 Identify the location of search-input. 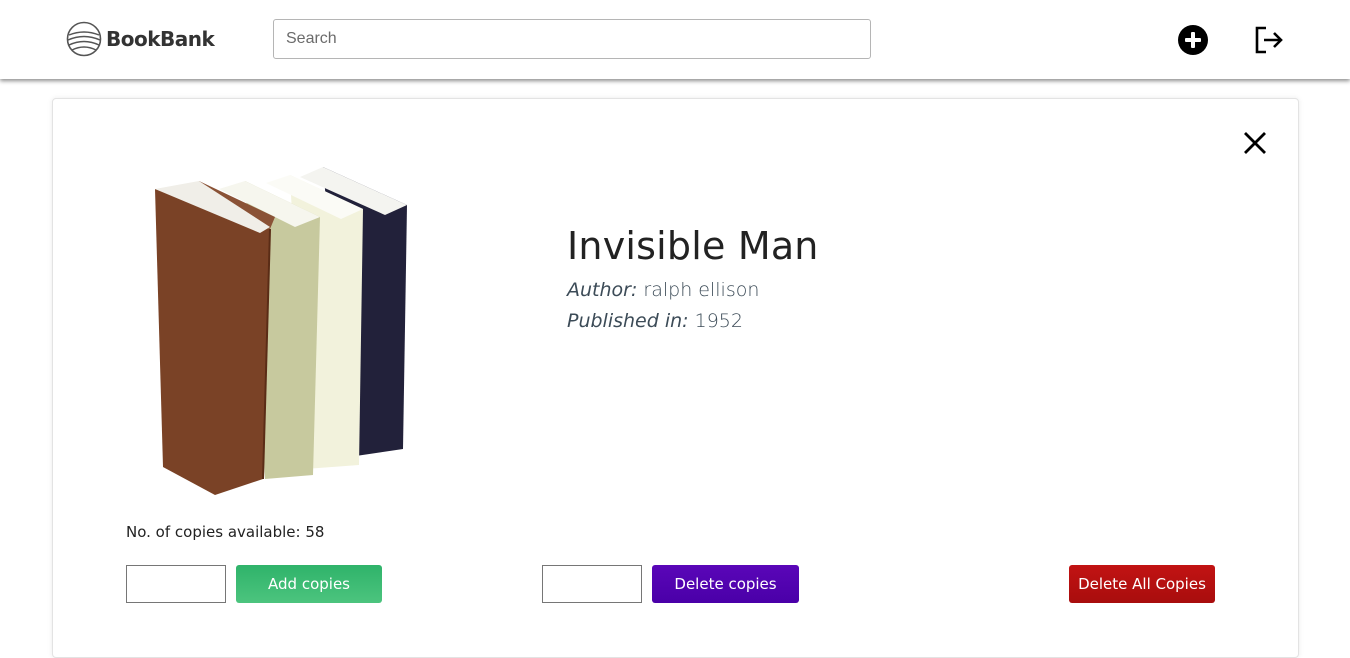
(572, 39).